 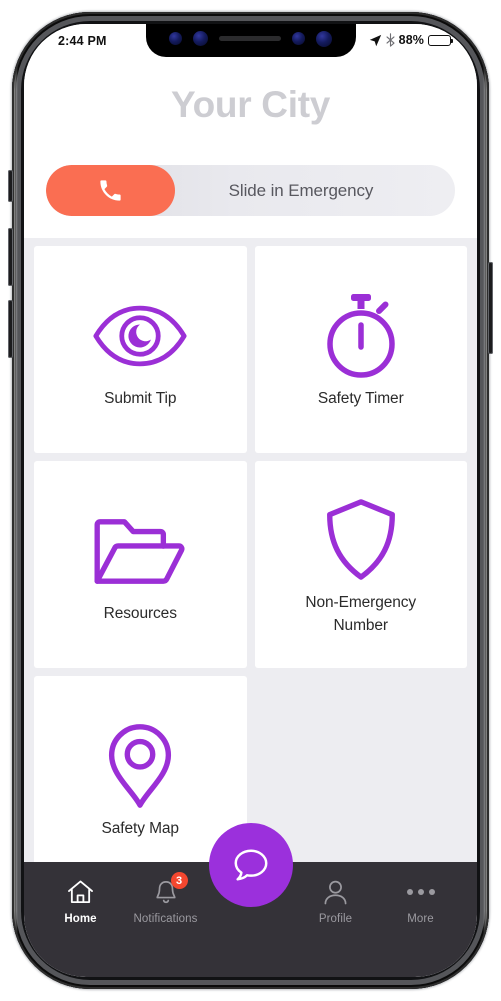 What do you see at coordinates (165, 919) in the screenshot?
I see `nav-label: Notifications` at bounding box center [165, 919].